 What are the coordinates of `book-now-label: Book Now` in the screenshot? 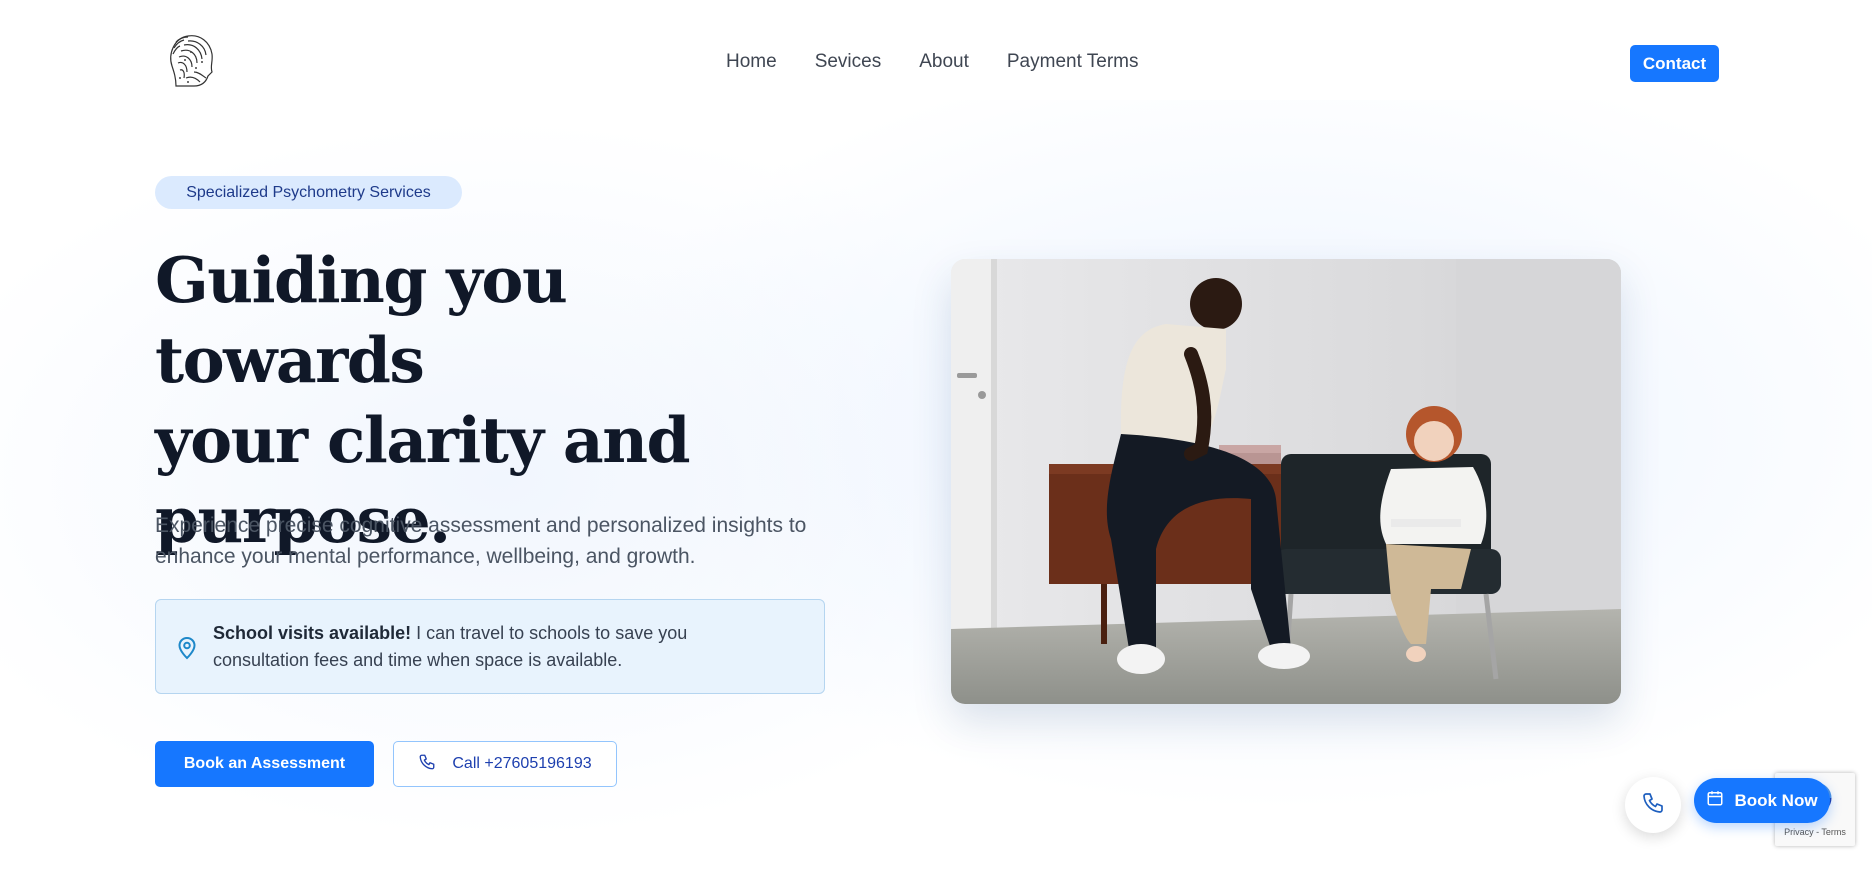 It's located at (1776, 800).